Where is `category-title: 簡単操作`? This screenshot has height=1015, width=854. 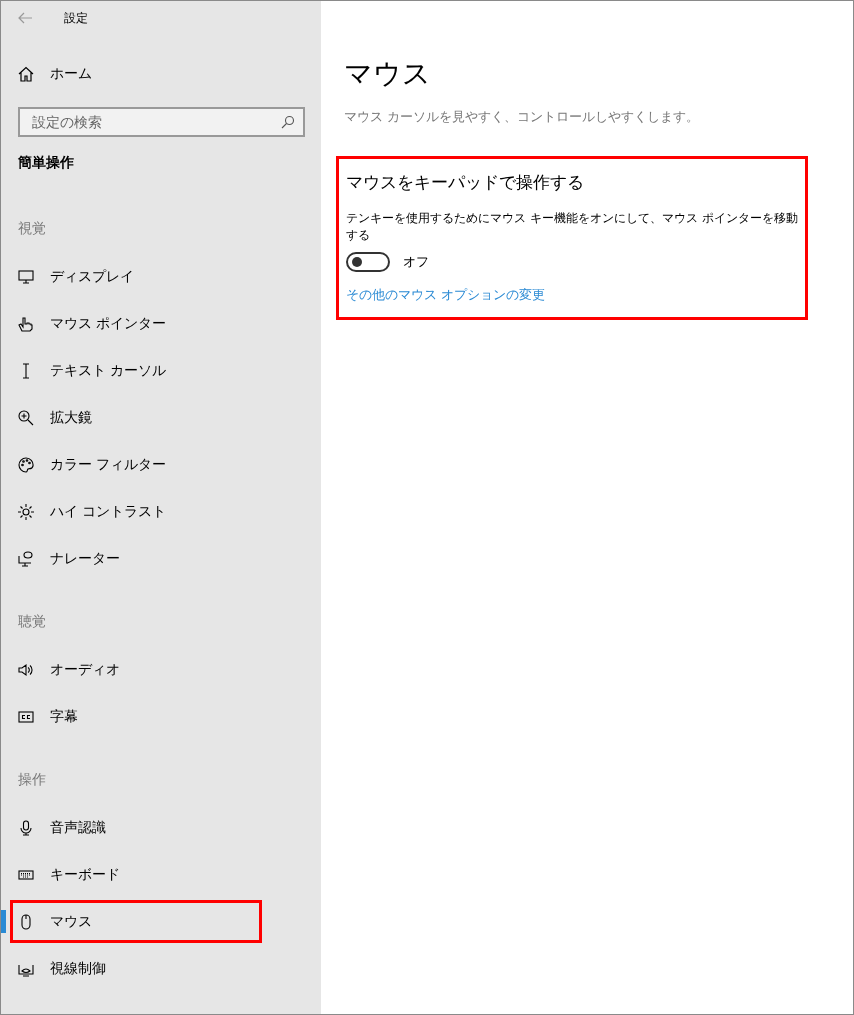
category-title: 簡単操作 is located at coordinates (46, 163).